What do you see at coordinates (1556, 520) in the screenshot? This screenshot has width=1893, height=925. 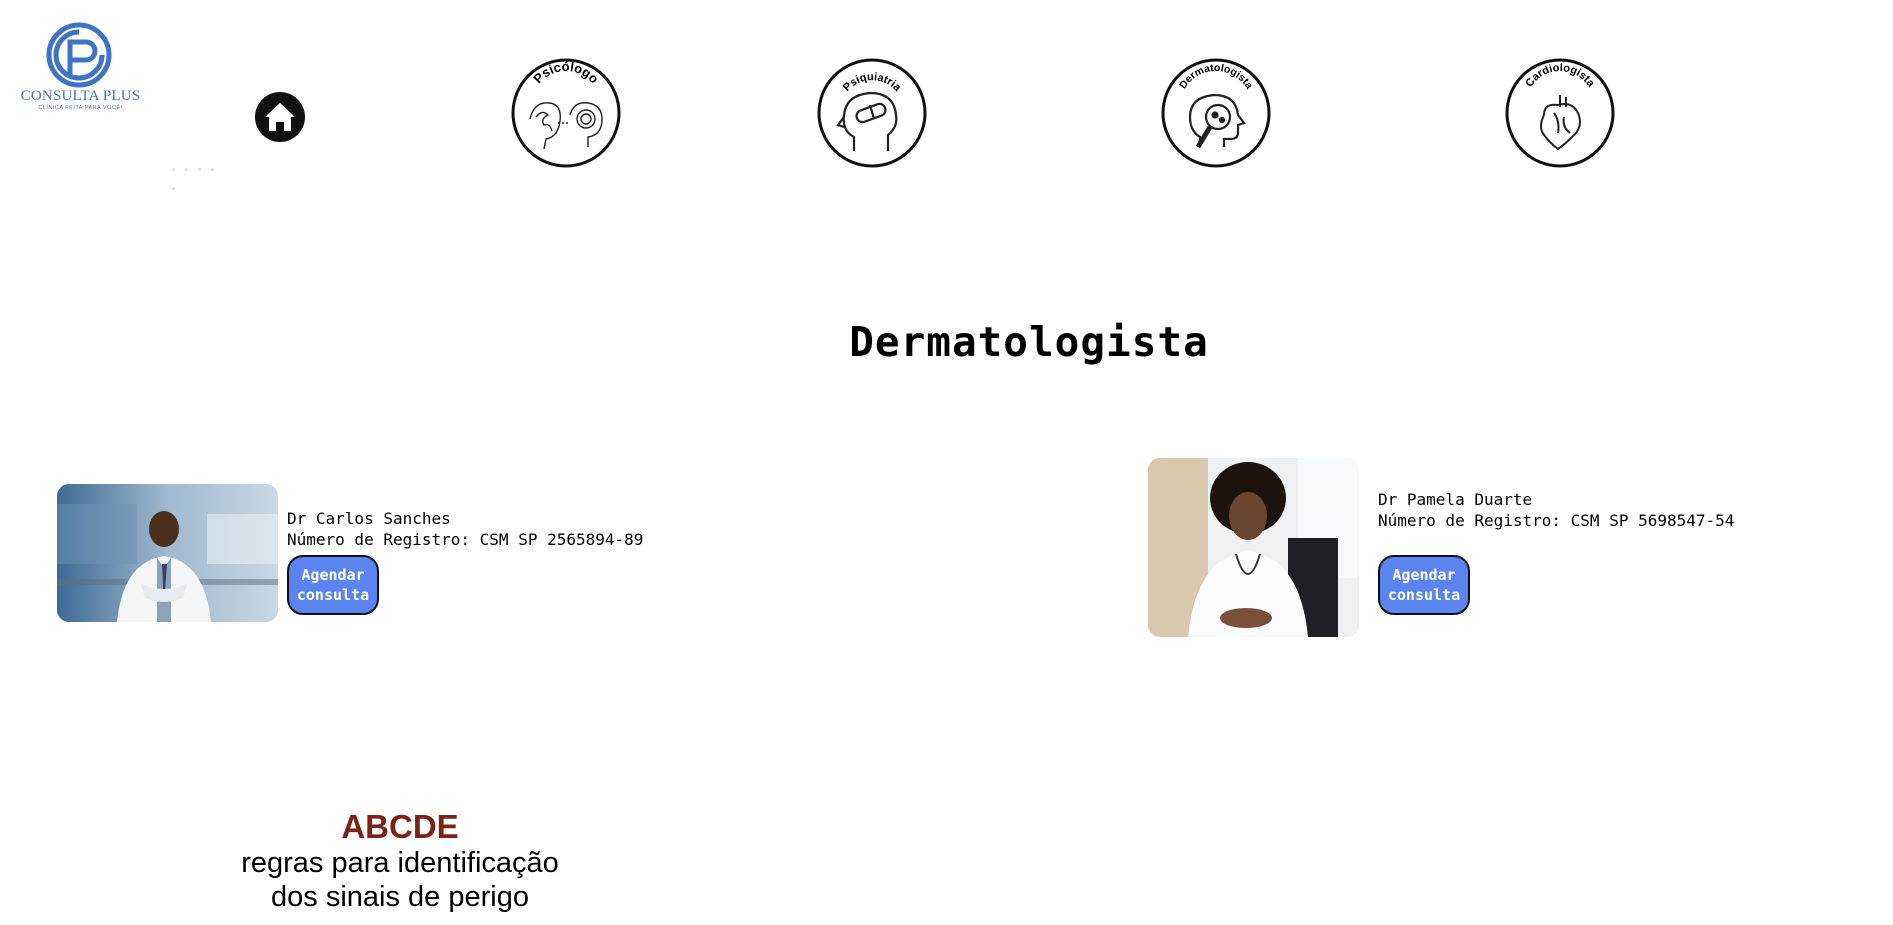 I see `doctor-registration: Número de Registro: CSM SP 5698547-54` at bounding box center [1556, 520].